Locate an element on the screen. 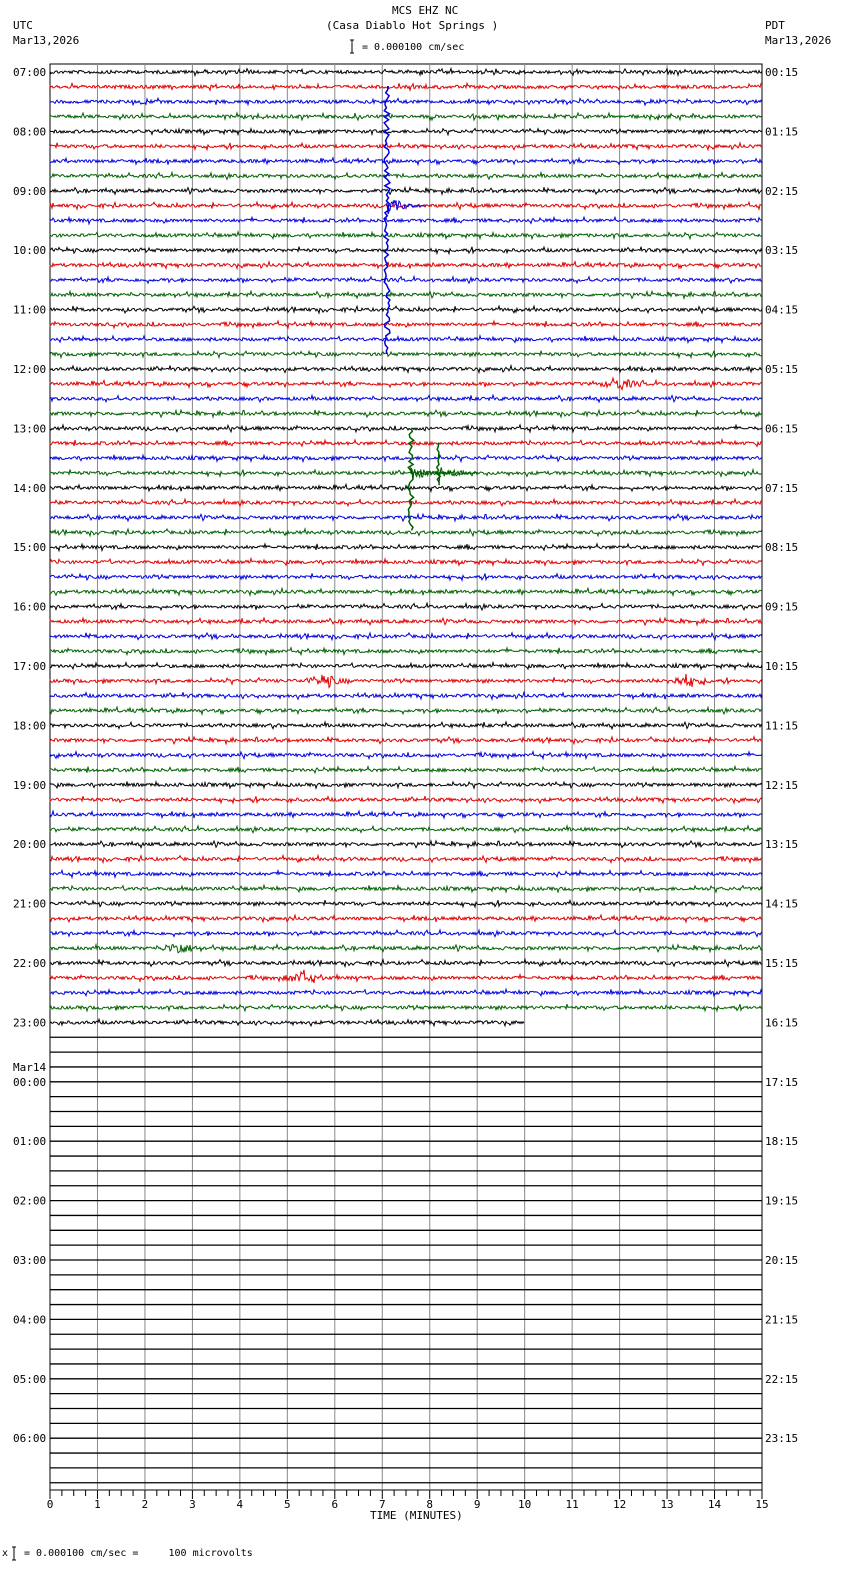 The height and width of the screenshot is (1584, 850). x-tick-label: 5 is located at coordinates (287, 1504).